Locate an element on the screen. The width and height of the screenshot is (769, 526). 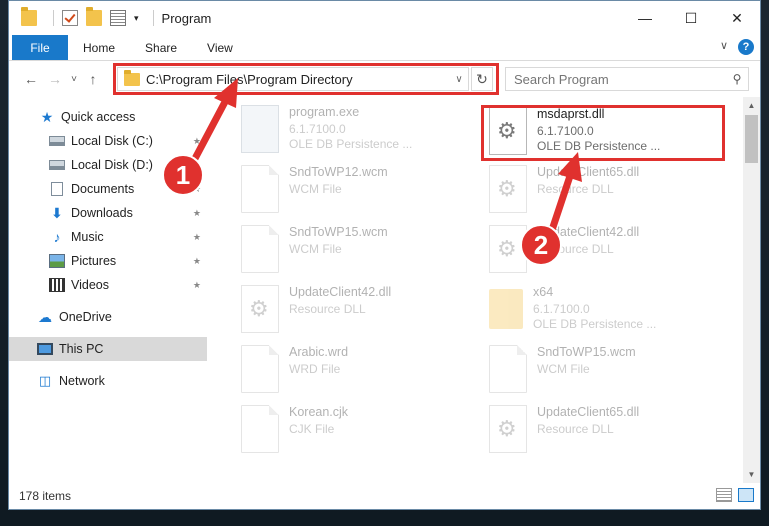
search-box: ⚲ is located at coordinates (627, 79).